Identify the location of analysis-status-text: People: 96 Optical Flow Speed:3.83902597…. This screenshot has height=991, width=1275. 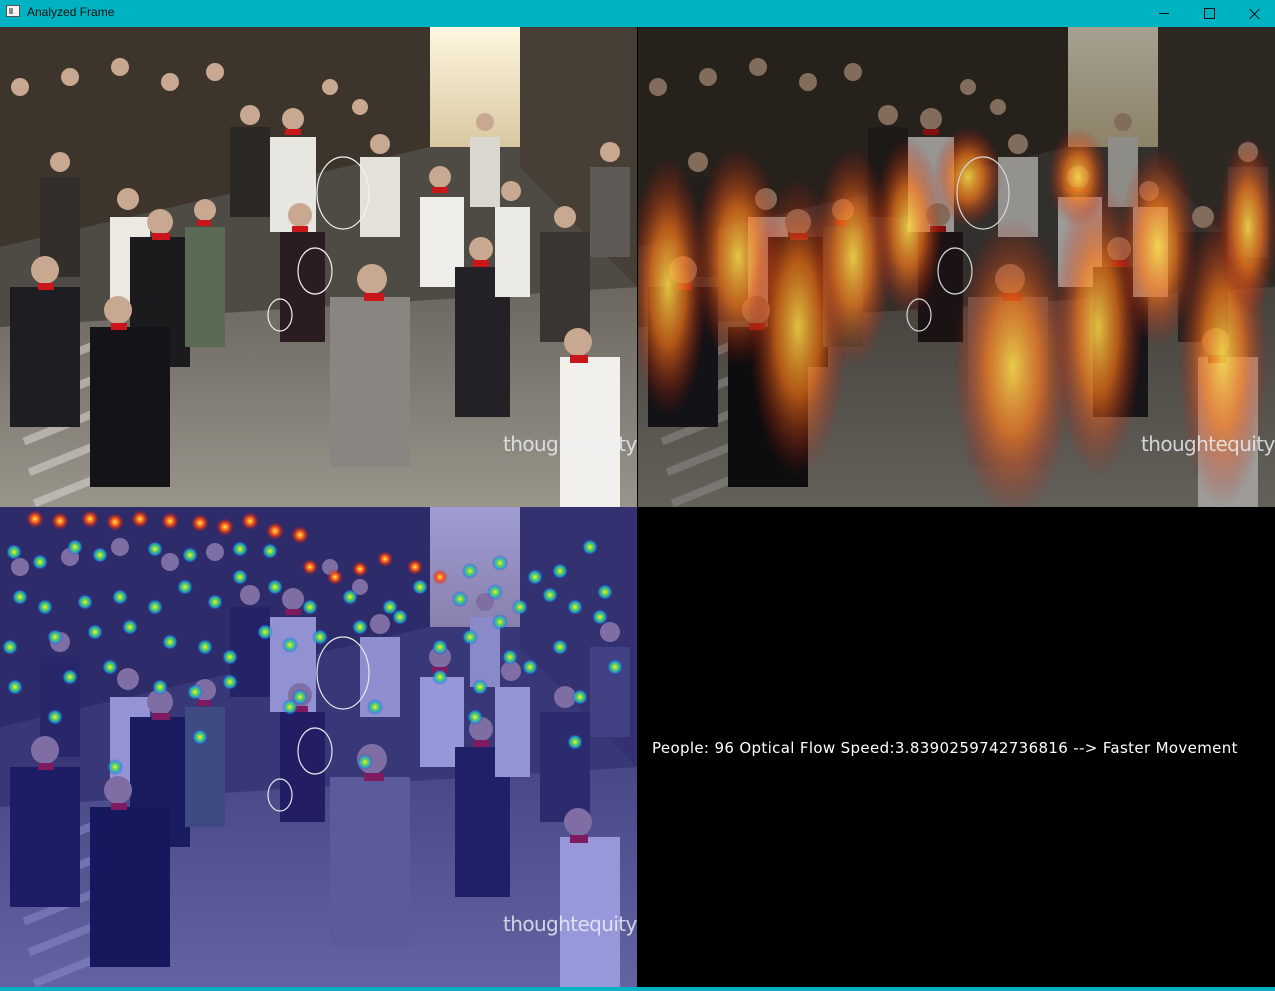
(945, 748).